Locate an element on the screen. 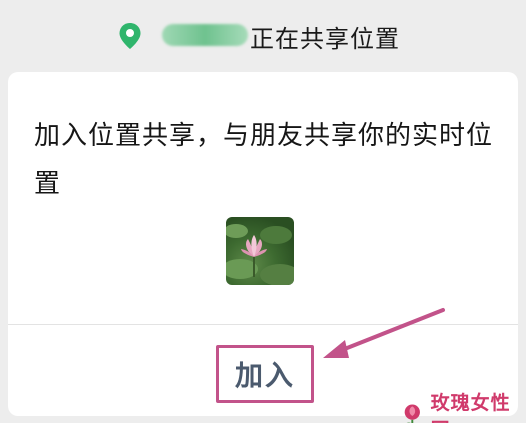  watermark: 玫瑰女性网 is located at coordinates (462, 405).